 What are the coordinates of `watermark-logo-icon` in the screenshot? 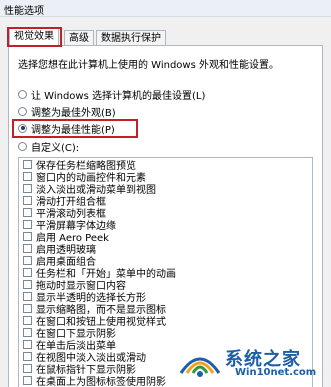 It's located at (200, 367).